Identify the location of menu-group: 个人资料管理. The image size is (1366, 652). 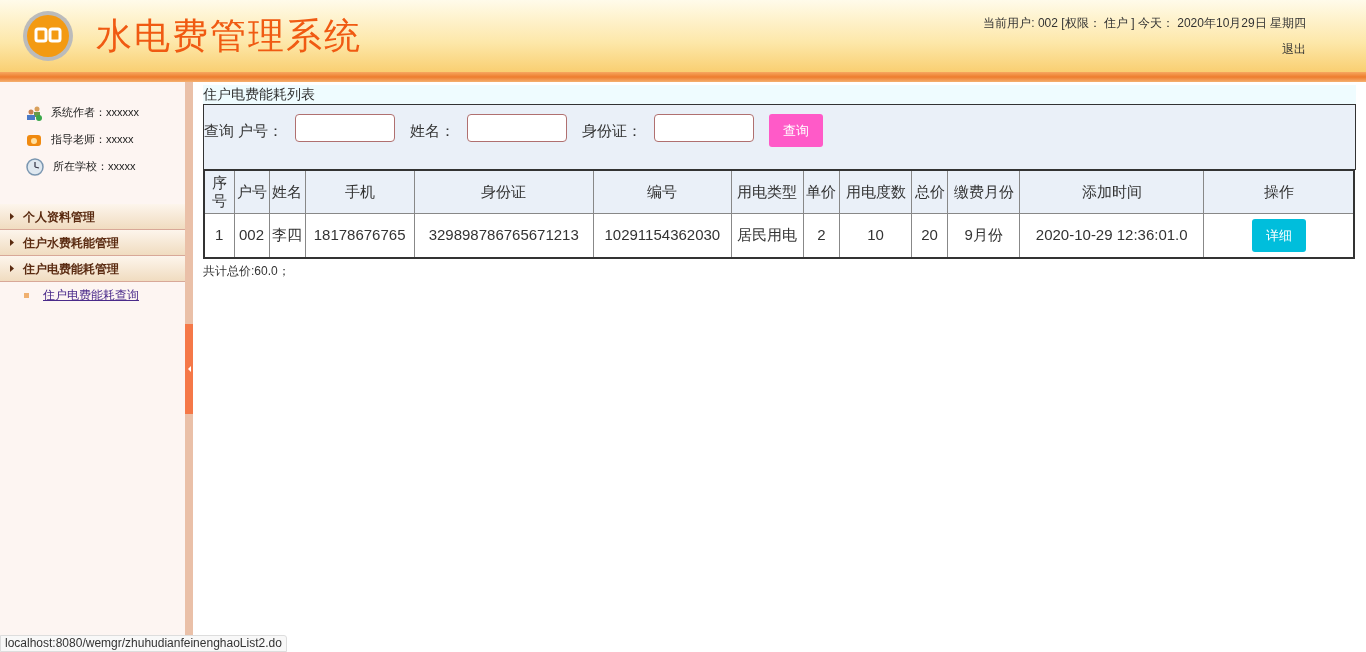
(92, 217).